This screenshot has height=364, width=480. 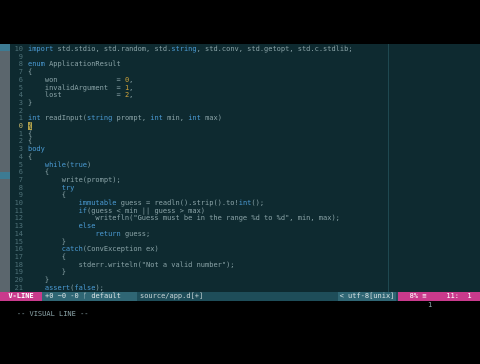 I want to click on code-line: 21 assert(false);, so click(x=199, y=288).